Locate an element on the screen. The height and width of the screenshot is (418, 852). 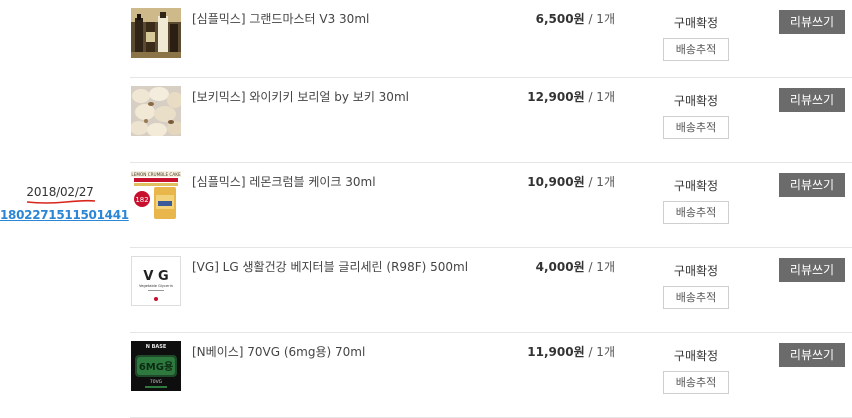
product-thumbnail: V G Vegetable Glycerin is located at coordinates (156, 281).